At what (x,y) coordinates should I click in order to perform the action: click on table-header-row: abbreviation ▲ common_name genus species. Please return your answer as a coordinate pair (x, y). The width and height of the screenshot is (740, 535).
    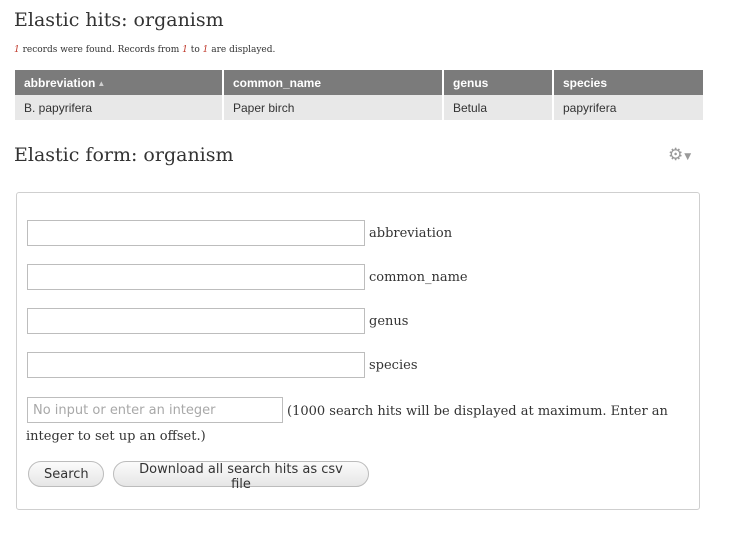
    Looking at the image, I should click on (359, 82).